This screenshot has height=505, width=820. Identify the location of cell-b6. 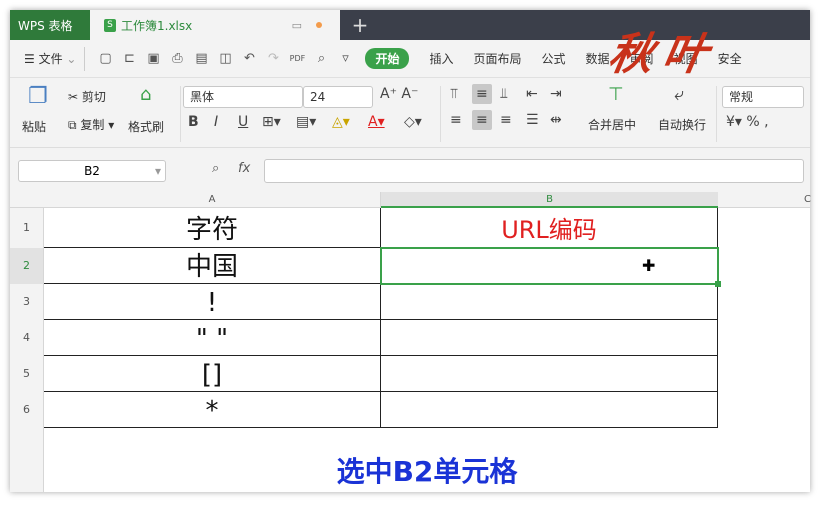
(549, 410).